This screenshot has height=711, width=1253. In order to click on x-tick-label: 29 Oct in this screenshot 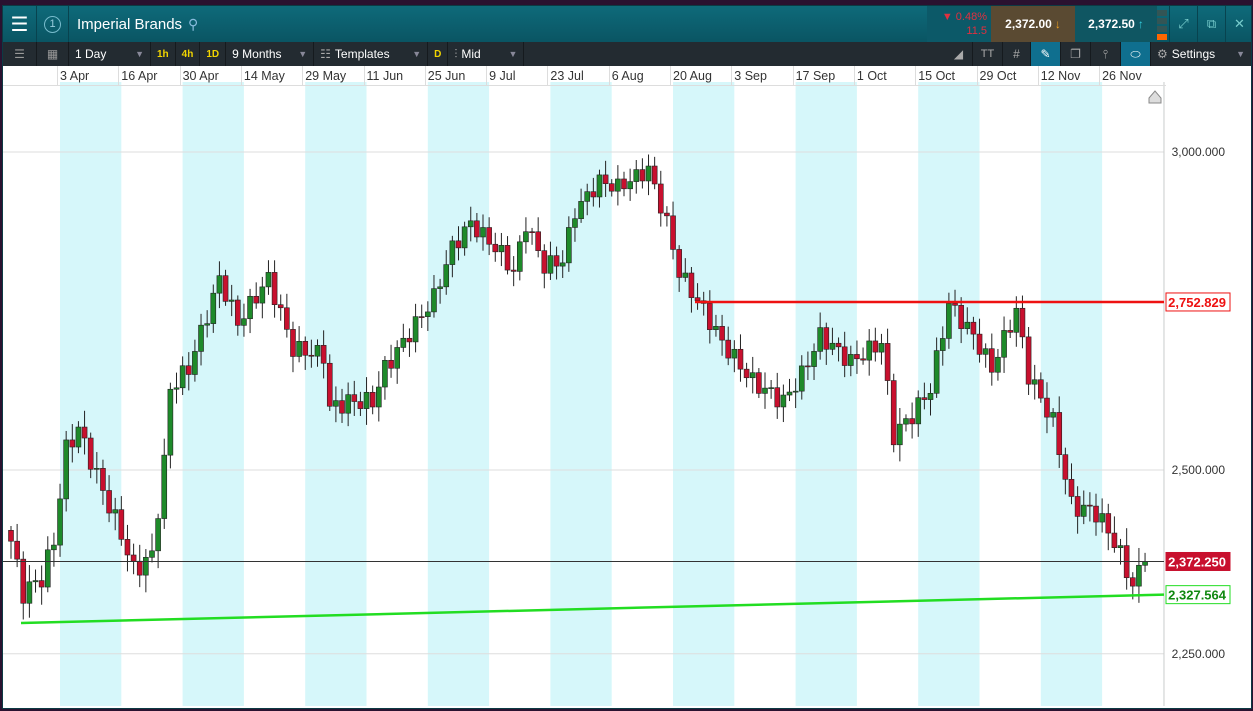, I will do `click(998, 76)`.